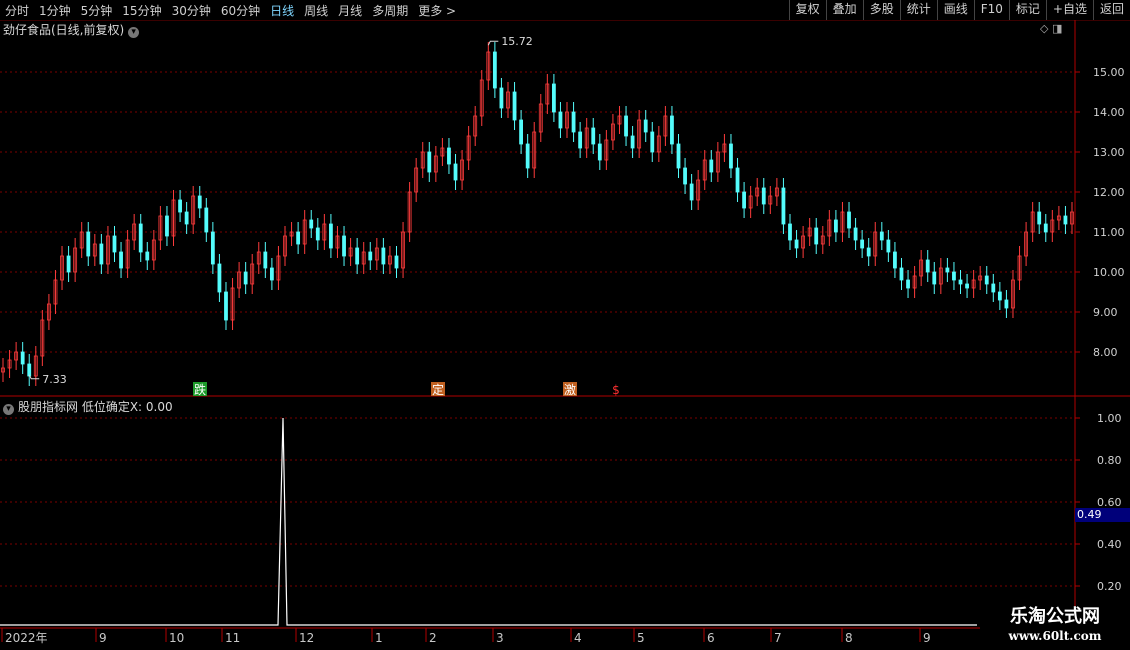 The image size is (1130, 650). I want to click on indicator-title: ▾ 股朋指标网 低位确定X: 0.00, so click(88, 406).